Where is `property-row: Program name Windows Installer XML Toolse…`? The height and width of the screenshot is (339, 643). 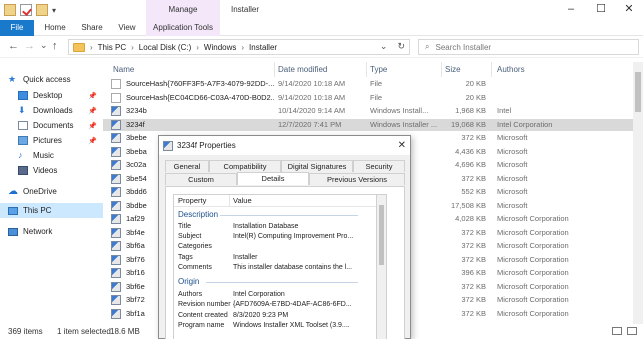
property-row: Program name Windows Installer XML Toolse… is located at coordinates (275, 326).